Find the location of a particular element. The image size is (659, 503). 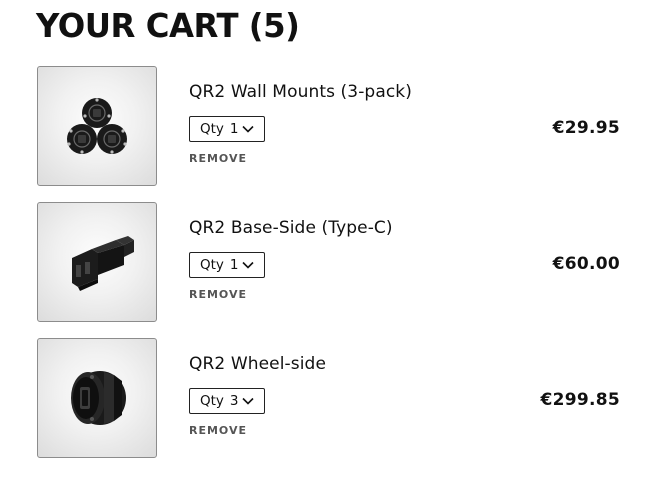

wall-mounts-image is located at coordinates (97, 126).